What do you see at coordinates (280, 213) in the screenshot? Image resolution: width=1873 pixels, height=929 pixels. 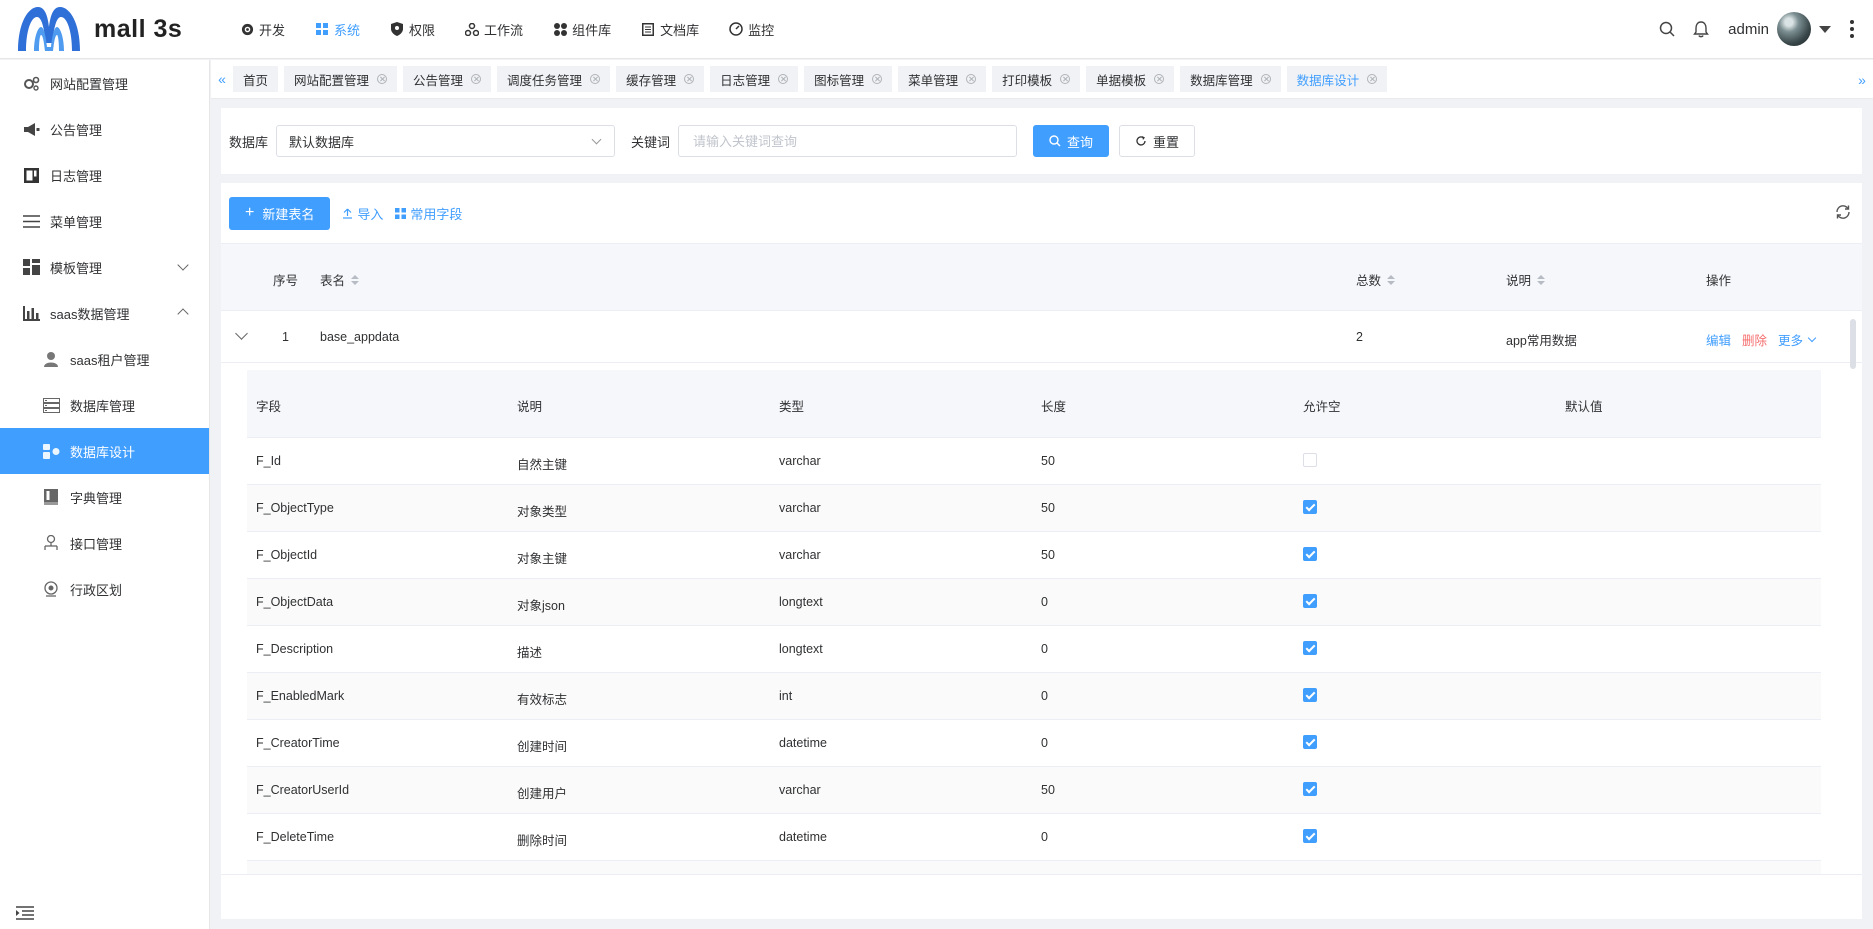 I see `new-table-button: + 新建表名` at bounding box center [280, 213].